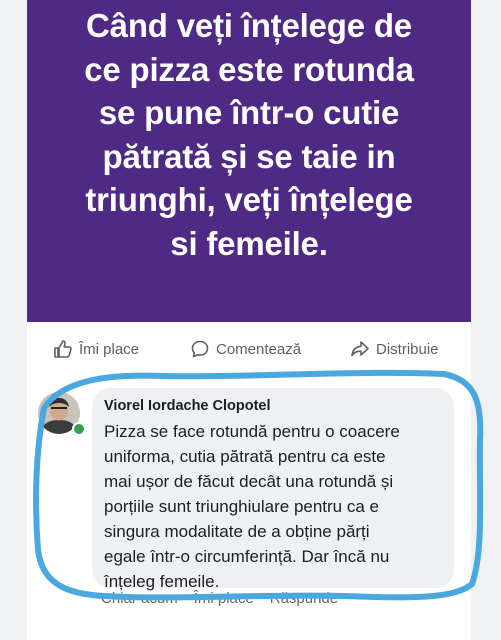  Describe the element at coordinates (407, 349) in the screenshot. I see `share-label: Distribuie` at that location.